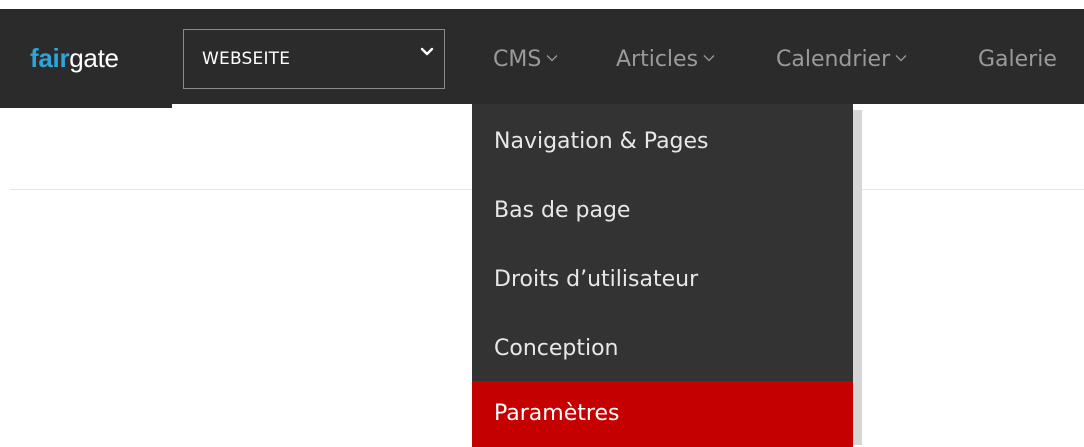 Image resolution: width=1084 pixels, height=447 pixels. I want to click on fairgate-logo: fairgate, so click(74, 58).